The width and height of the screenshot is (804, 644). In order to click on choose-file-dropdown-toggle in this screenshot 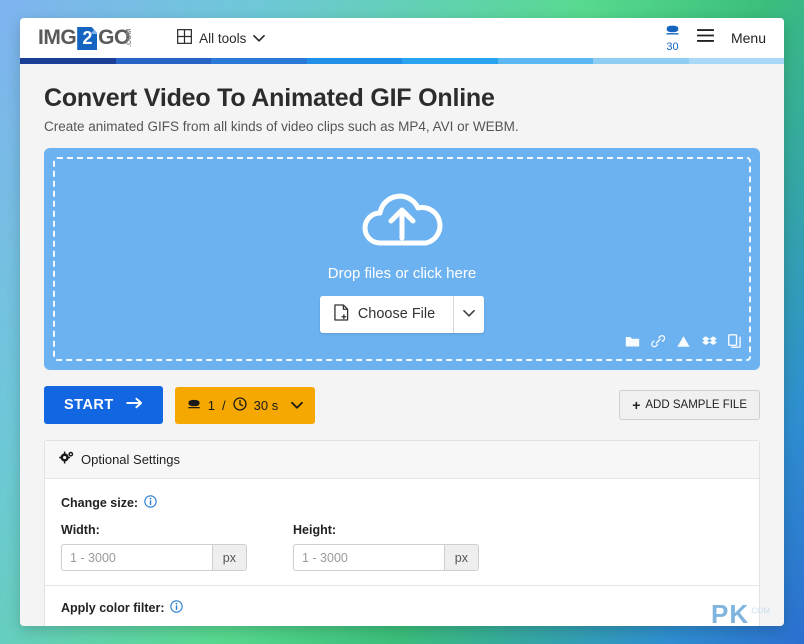, I will do `click(469, 314)`.